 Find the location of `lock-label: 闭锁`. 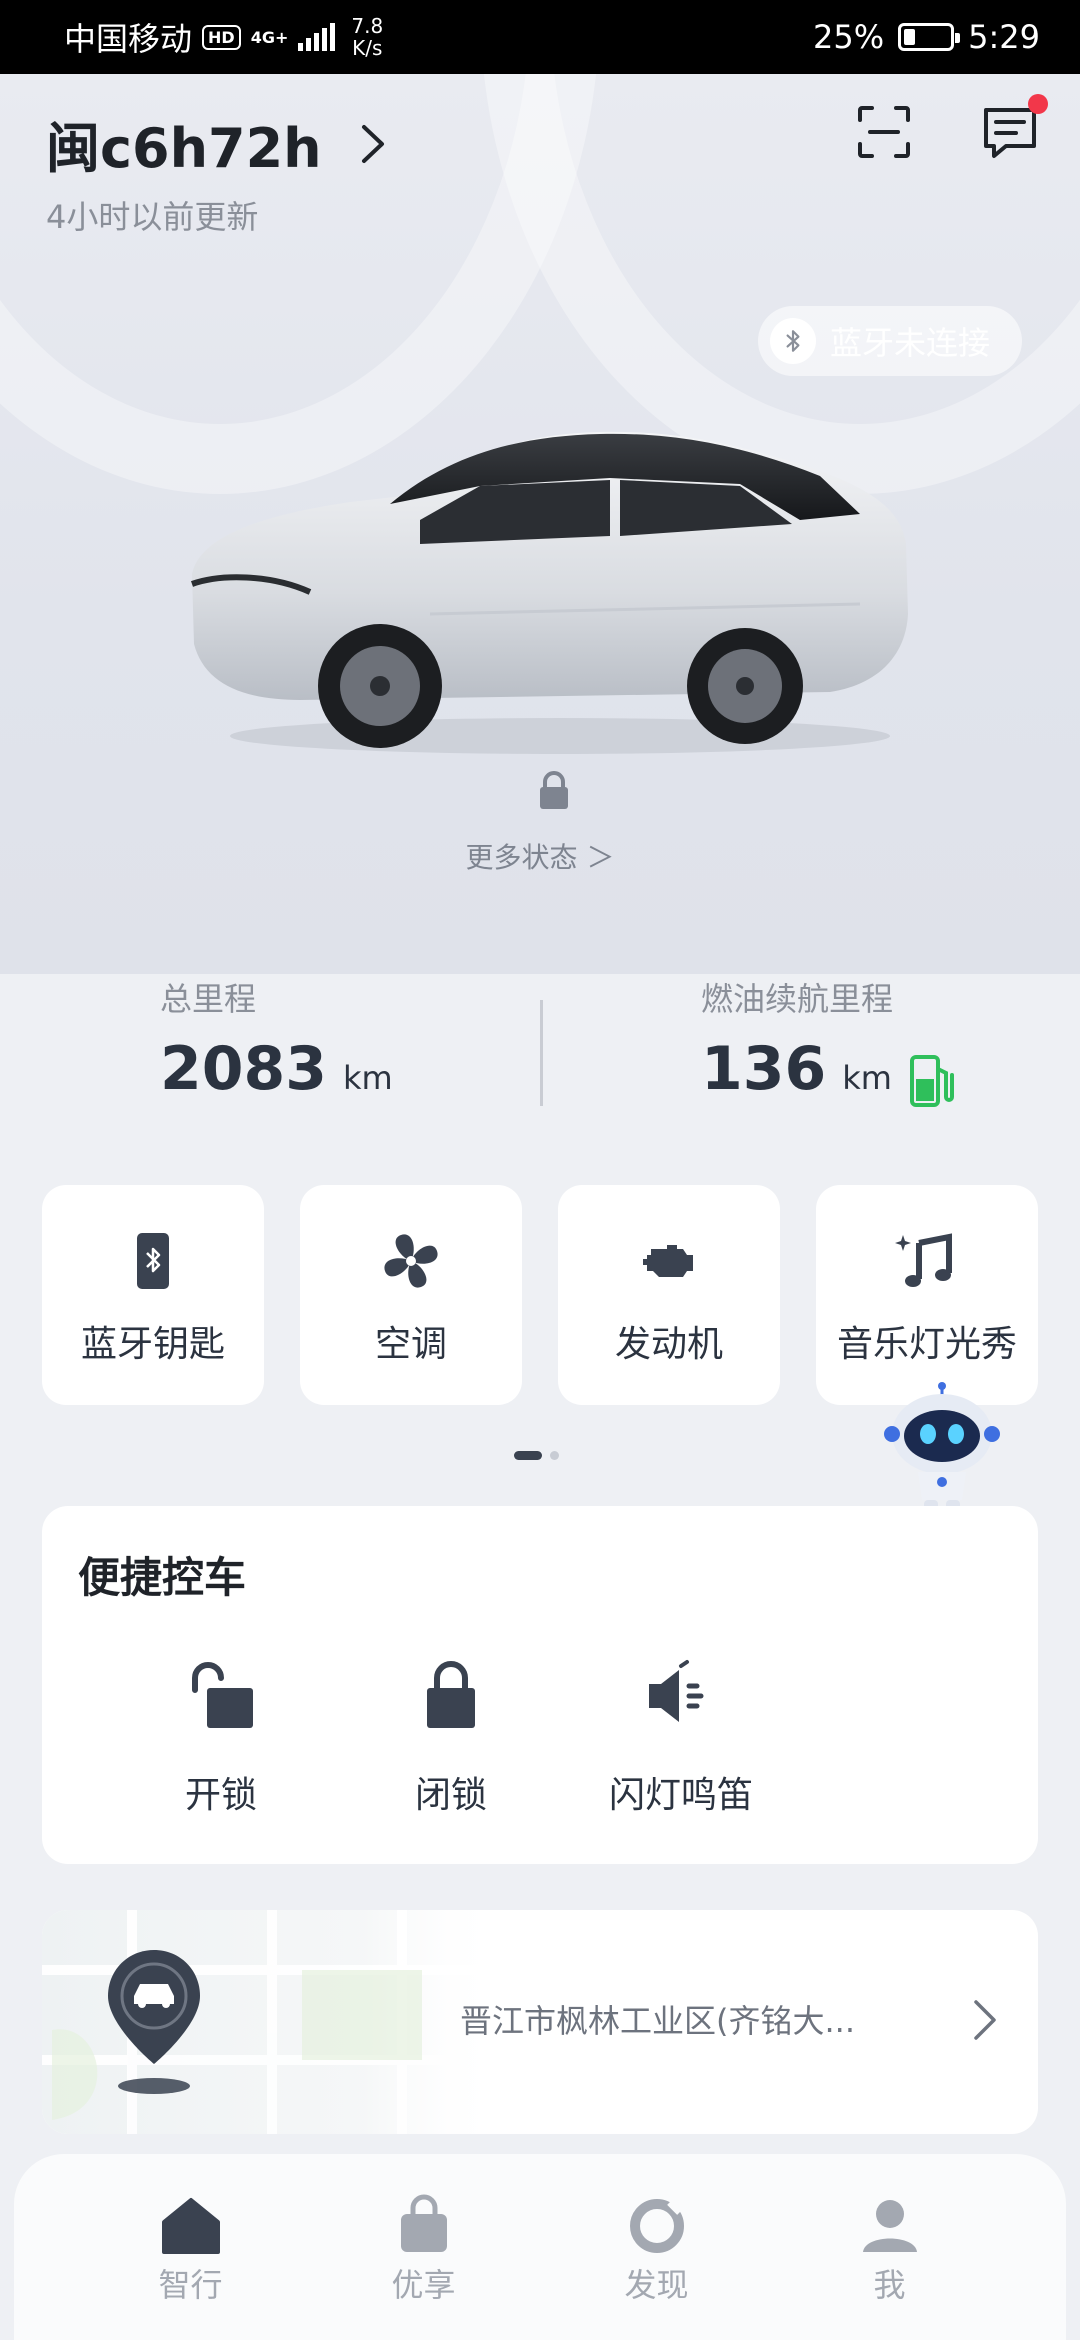

lock-label: 闭锁 is located at coordinates (450, 1795).